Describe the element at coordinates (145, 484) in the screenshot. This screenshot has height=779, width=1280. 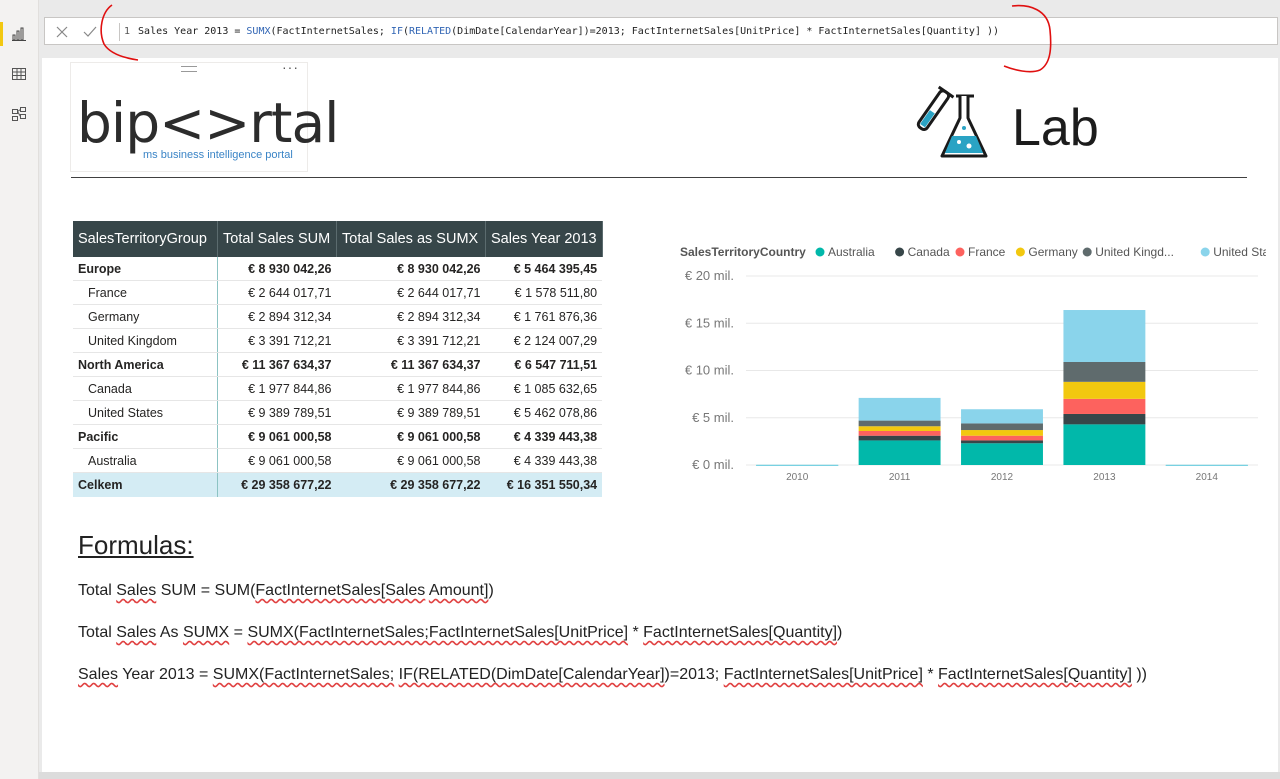
I see `row-label-cell: Celkem` at that location.